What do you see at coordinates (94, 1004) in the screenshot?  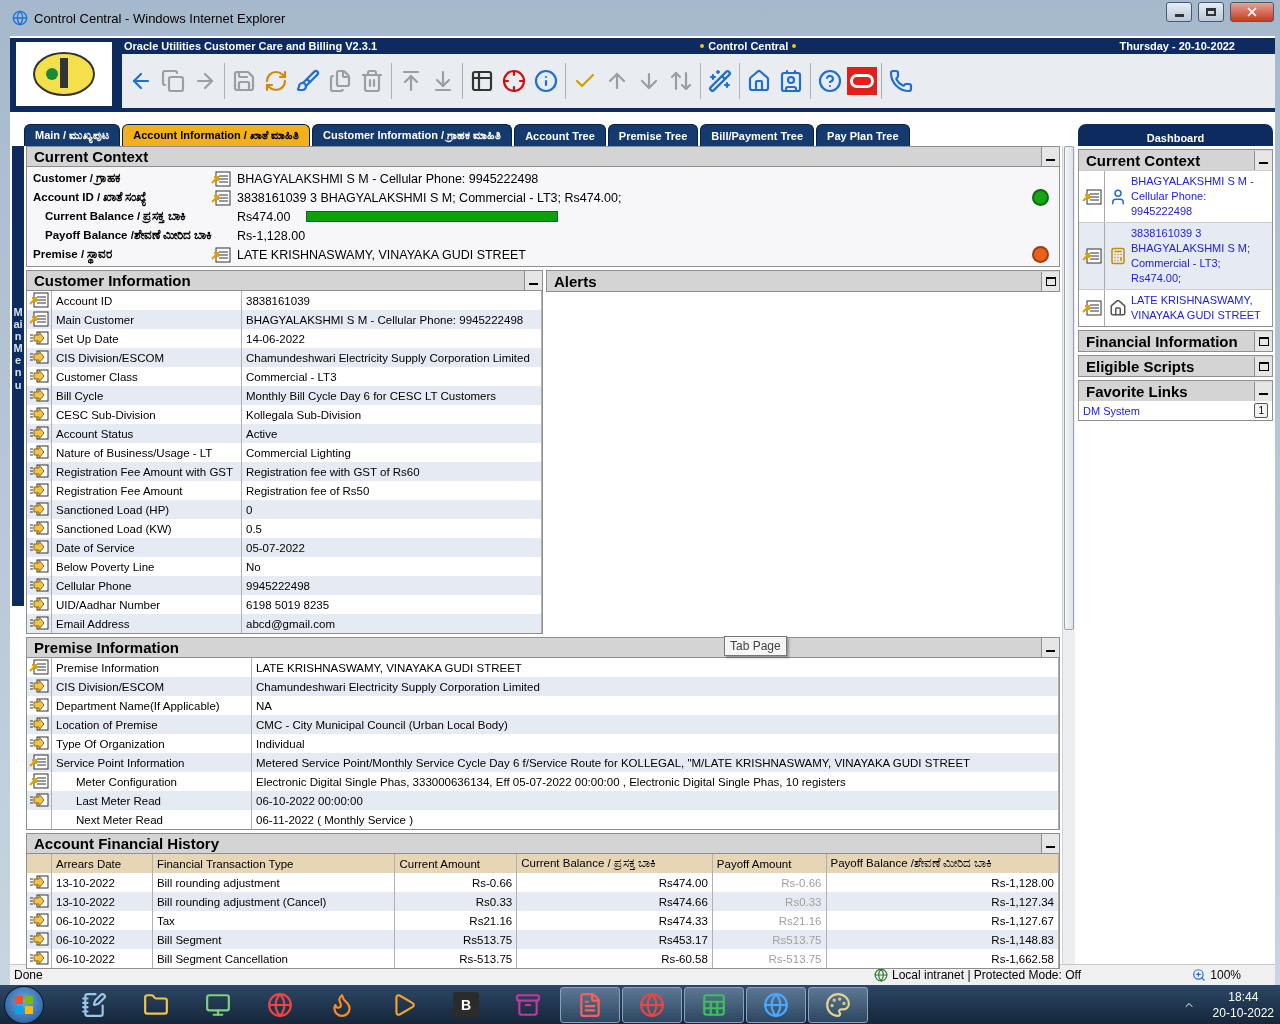 I see `notepad-icon` at bounding box center [94, 1004].